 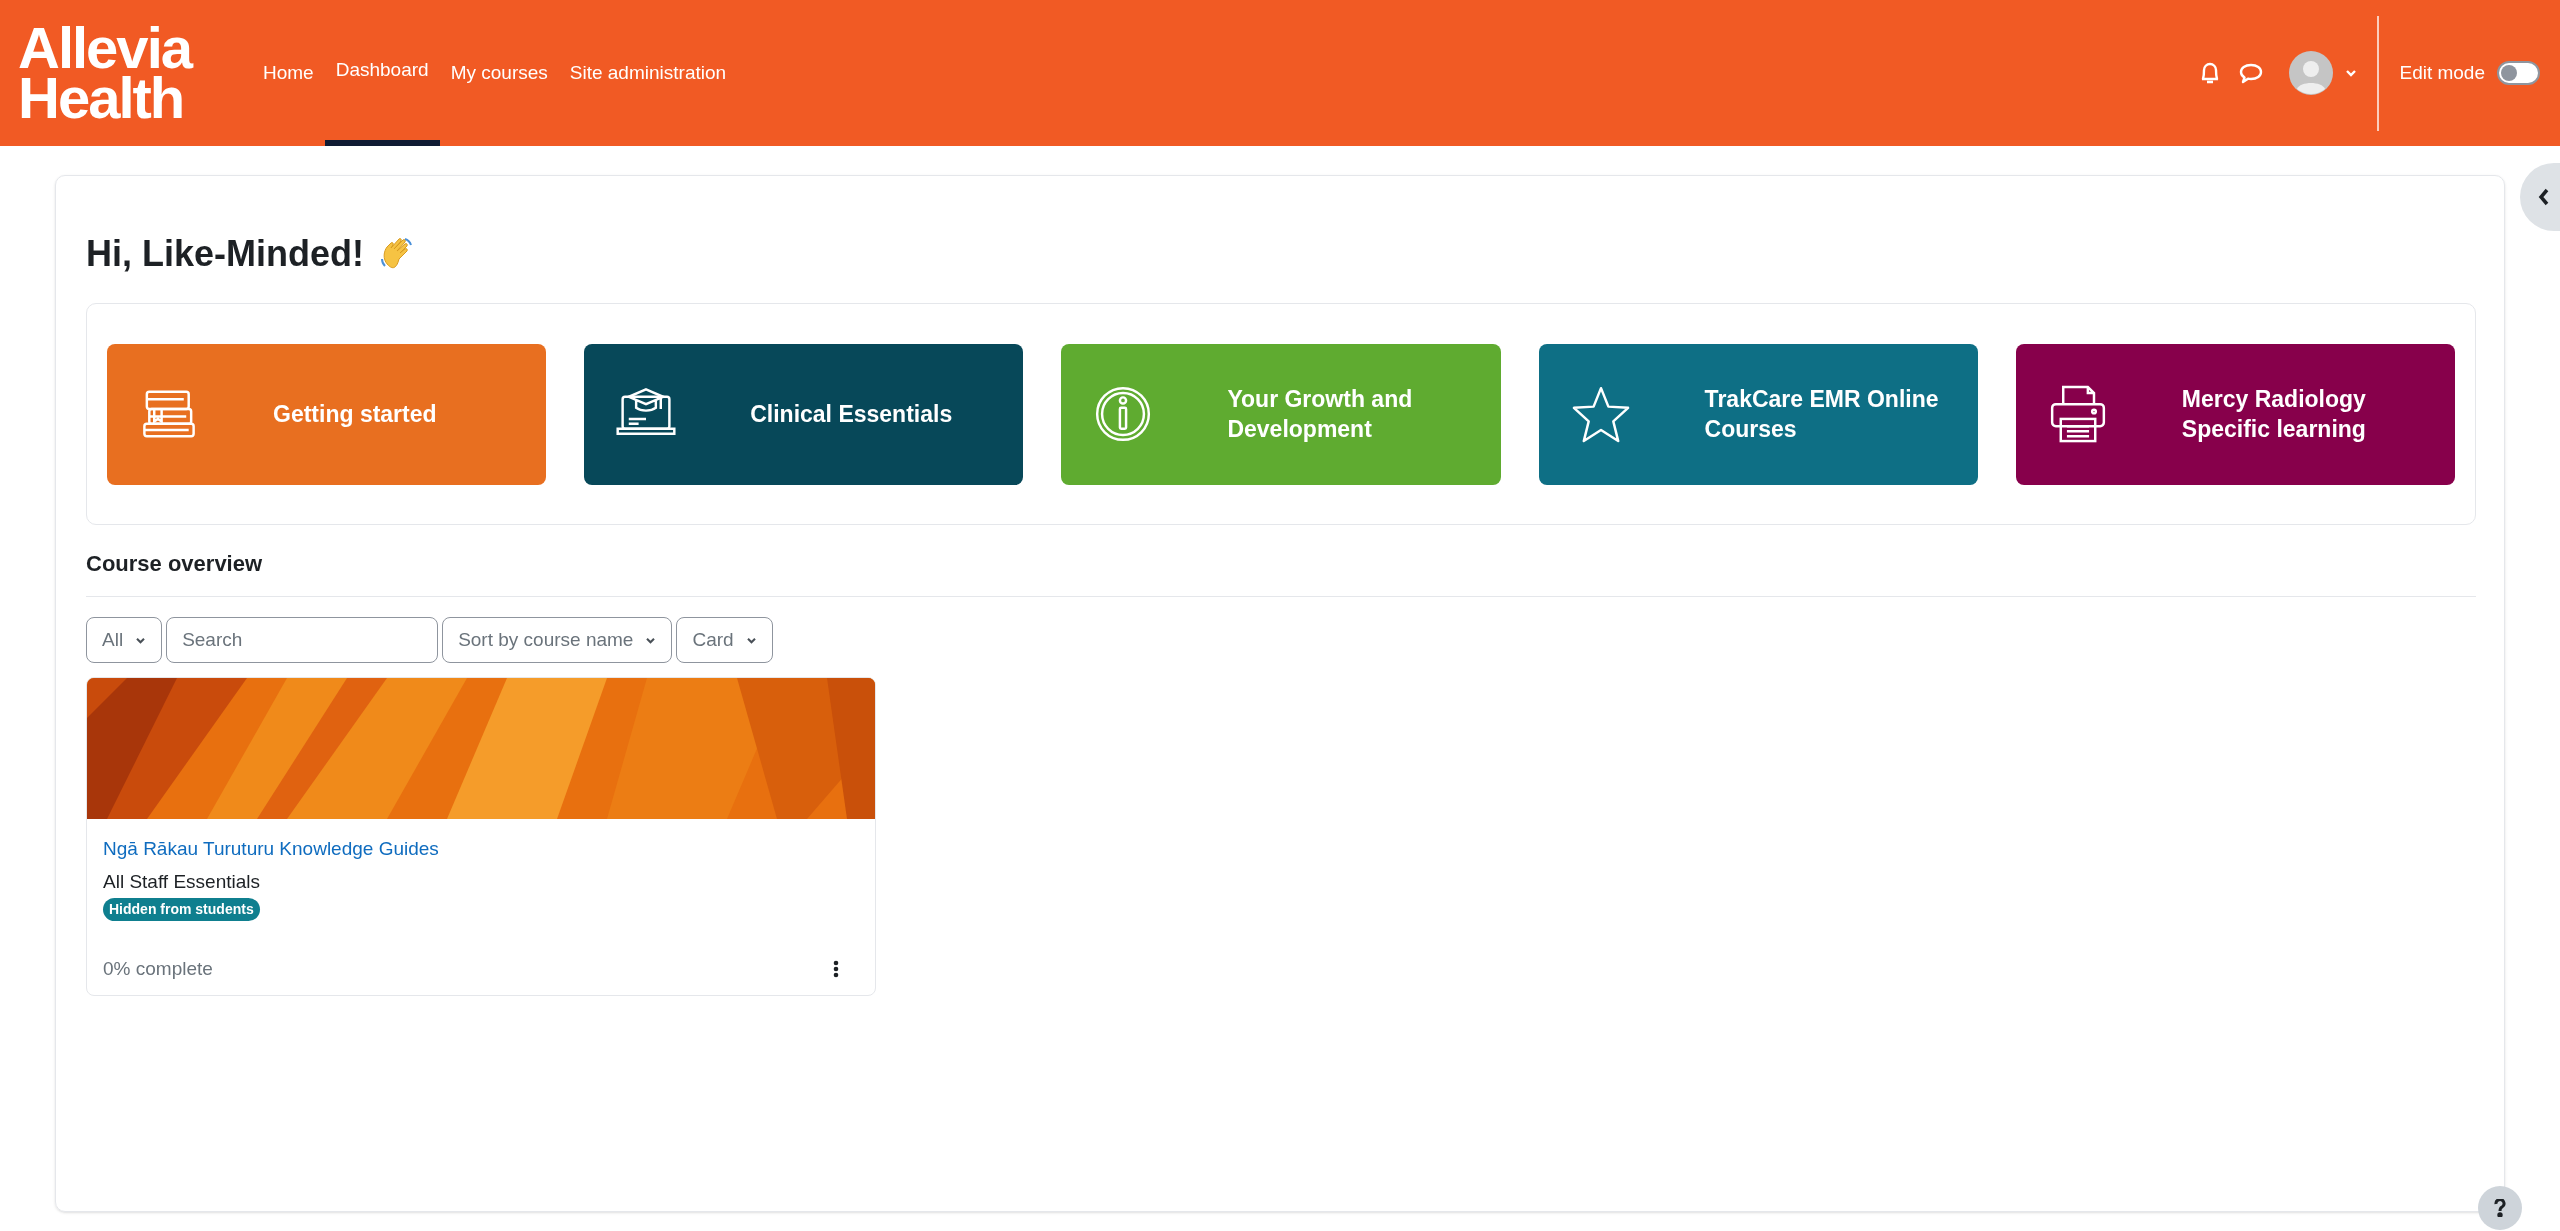 What do you see at coordinates (557, 640) in the screenshot?
I see `dropdown-button: Sort by course name` at bounding box center [557, 640].